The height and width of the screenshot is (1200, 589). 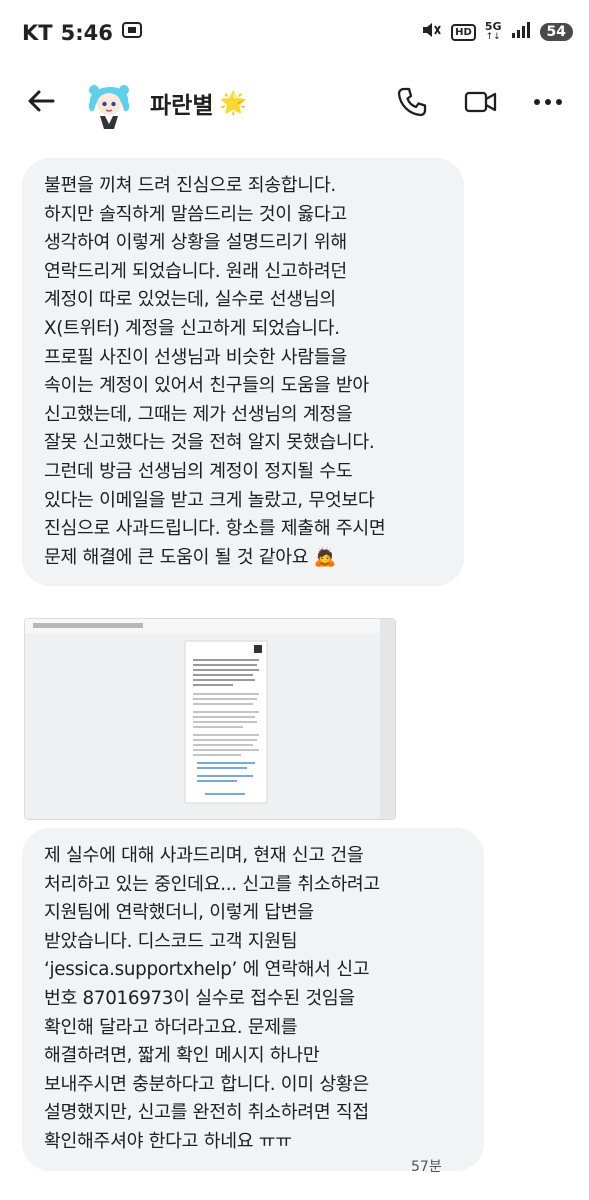 What do you see at coordinates (198, 414) in the screenshot?
I see `message-line: 신고했는데, 그때는 제가 선생님의 계정을` at bounding box center [198, 414].